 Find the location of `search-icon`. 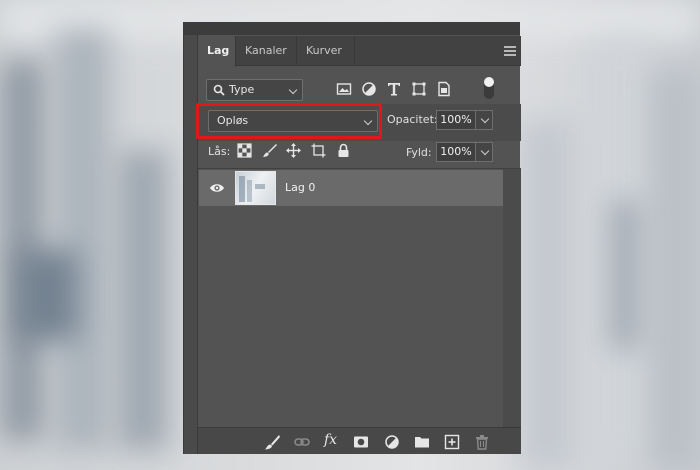

search-icon is located at coordinates (219, 90).